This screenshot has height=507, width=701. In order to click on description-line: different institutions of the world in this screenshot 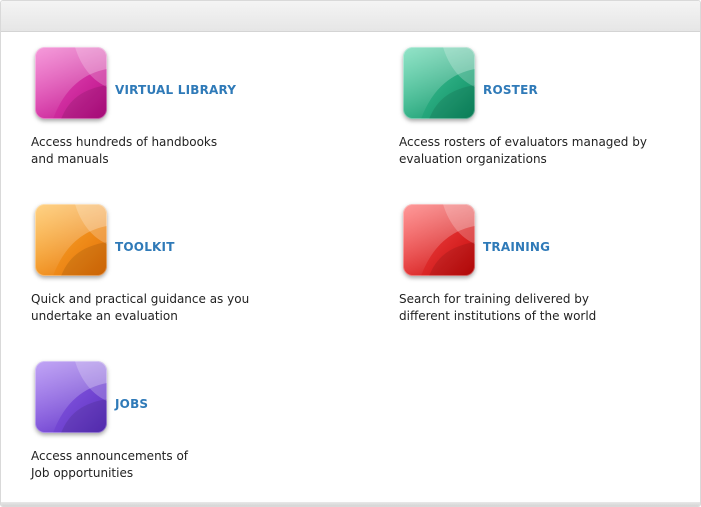, I will do `click(498, 316)`.